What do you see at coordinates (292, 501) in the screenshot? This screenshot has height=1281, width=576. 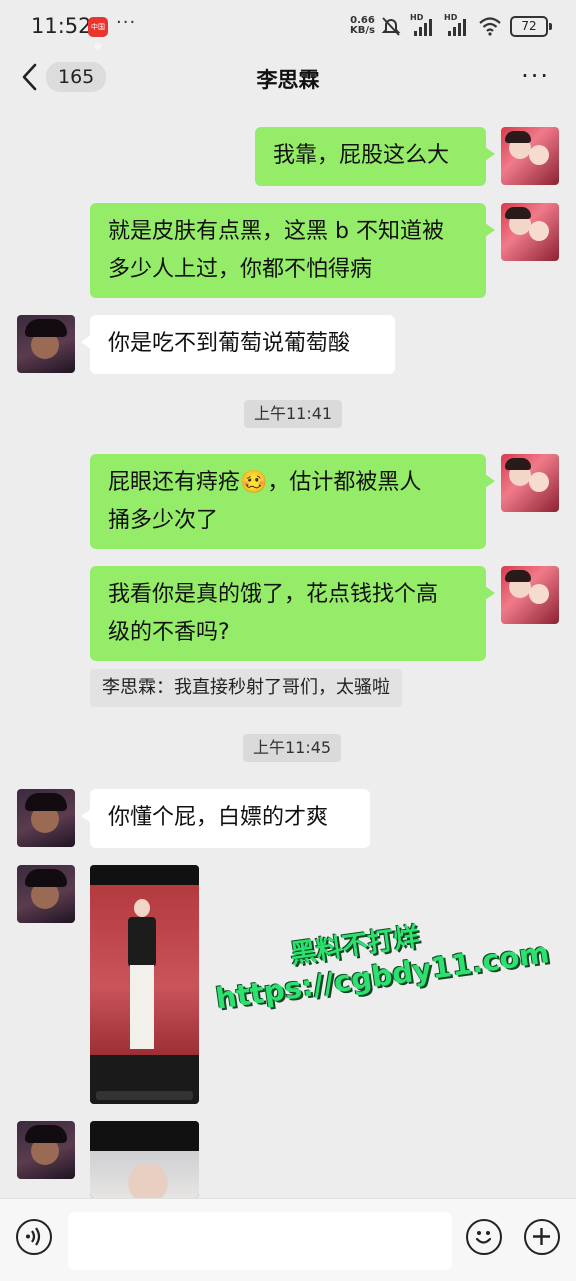 I see `message-bubble-sent: 屁眼还有痔疮🥴，估计都被黑人 捅多少次了` at bounding box center [292, 501].